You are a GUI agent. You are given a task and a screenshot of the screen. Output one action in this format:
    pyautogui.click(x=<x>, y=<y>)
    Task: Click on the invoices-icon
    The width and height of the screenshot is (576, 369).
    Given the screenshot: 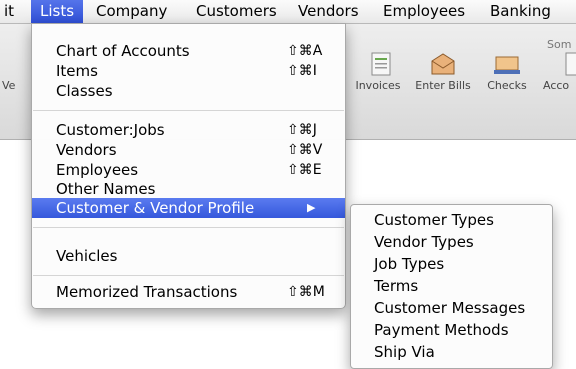 What is the action you would take?
    pyautogui.click(x=381, y=64)
    